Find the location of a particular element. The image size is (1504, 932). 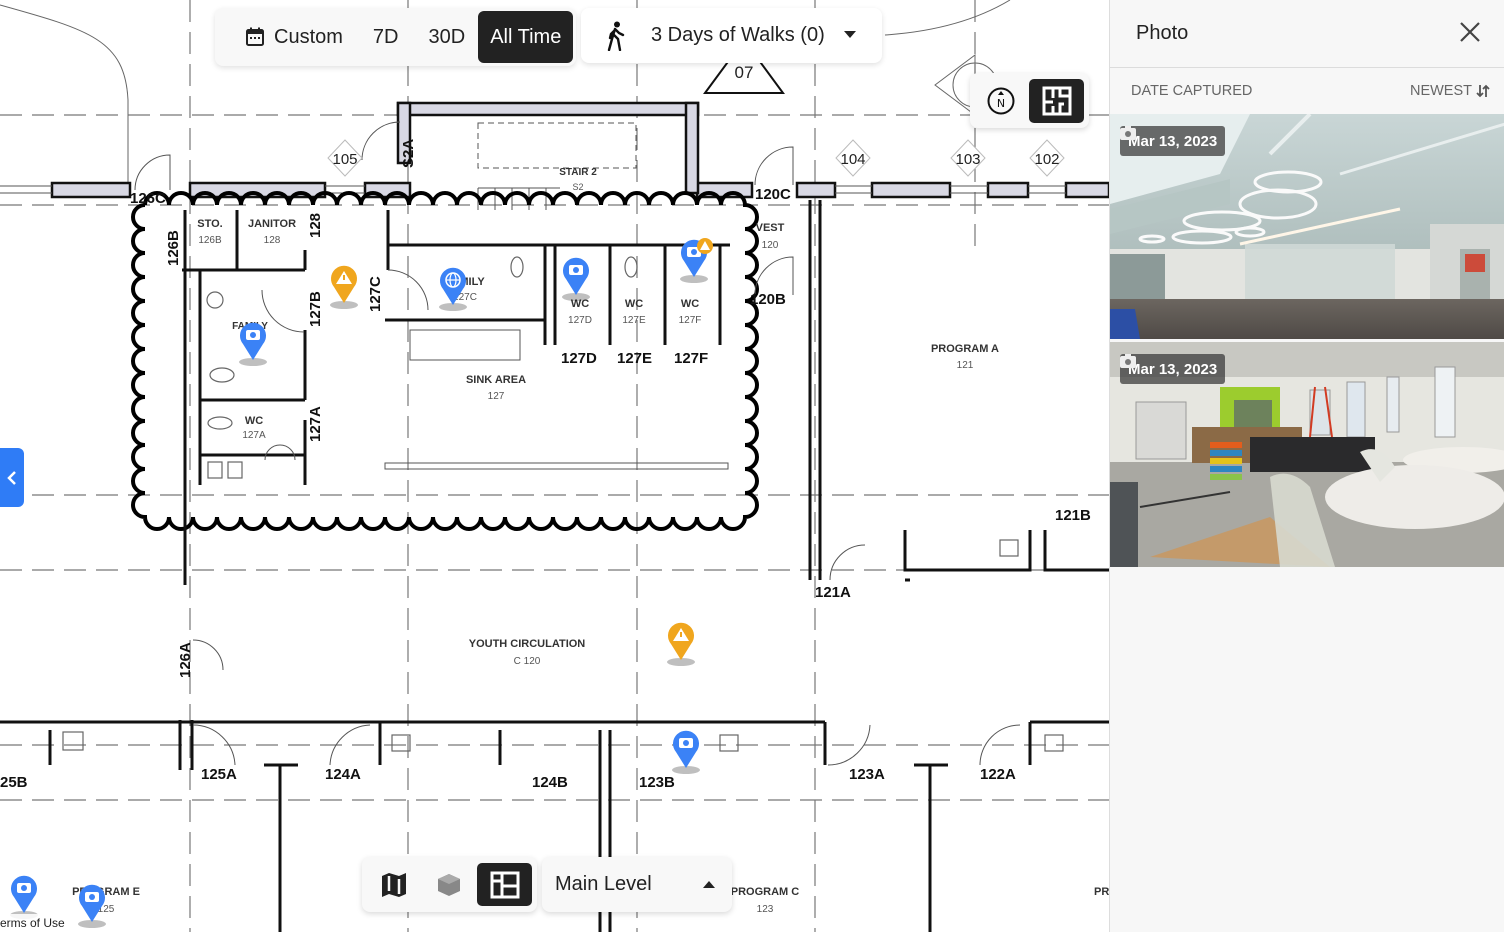

time-filter-custom: Custom is located at coordinates (294, 37).